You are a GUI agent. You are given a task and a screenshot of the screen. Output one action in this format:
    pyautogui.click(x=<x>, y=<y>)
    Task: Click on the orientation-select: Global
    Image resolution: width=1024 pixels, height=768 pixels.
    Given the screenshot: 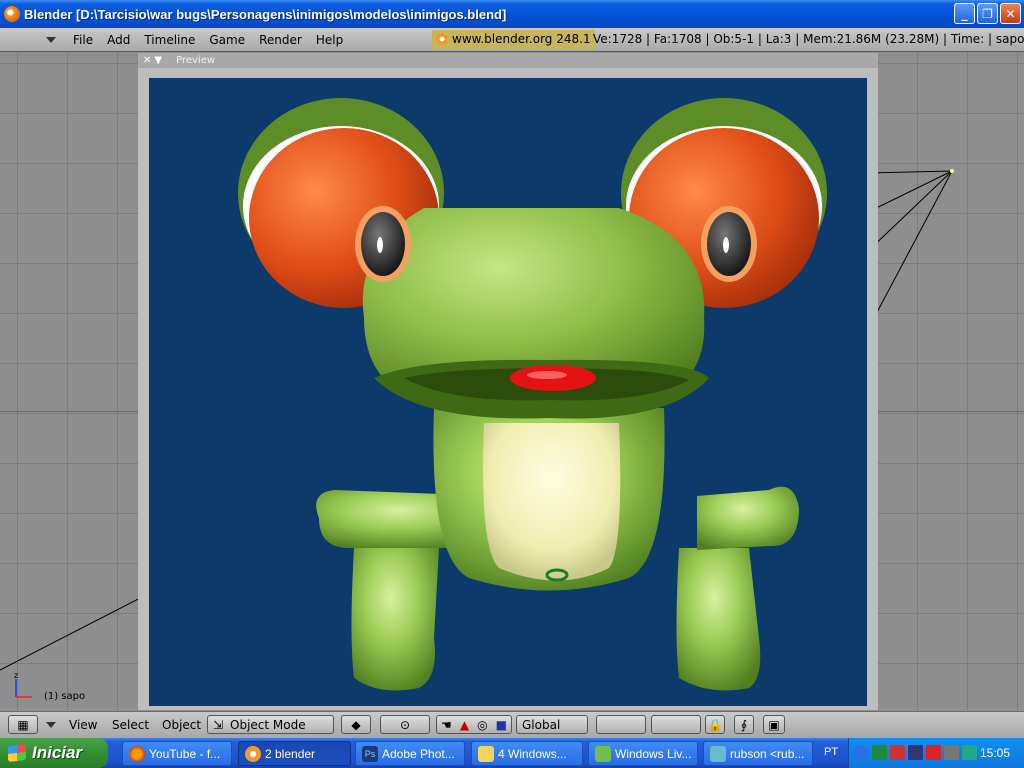 What is the action you would take?
    pyautogui.click(x=552, y=724)
    